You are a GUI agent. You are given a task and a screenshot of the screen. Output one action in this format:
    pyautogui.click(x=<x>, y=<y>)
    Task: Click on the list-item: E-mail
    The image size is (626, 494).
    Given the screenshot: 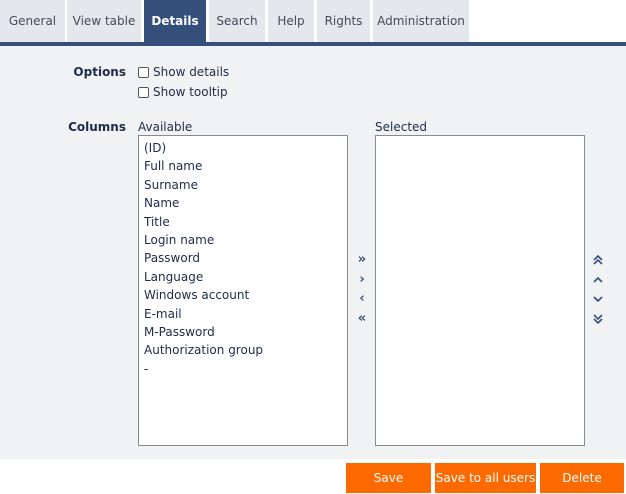 What is the action you would take?
    pyautogui.click(x=243, y=314)
    